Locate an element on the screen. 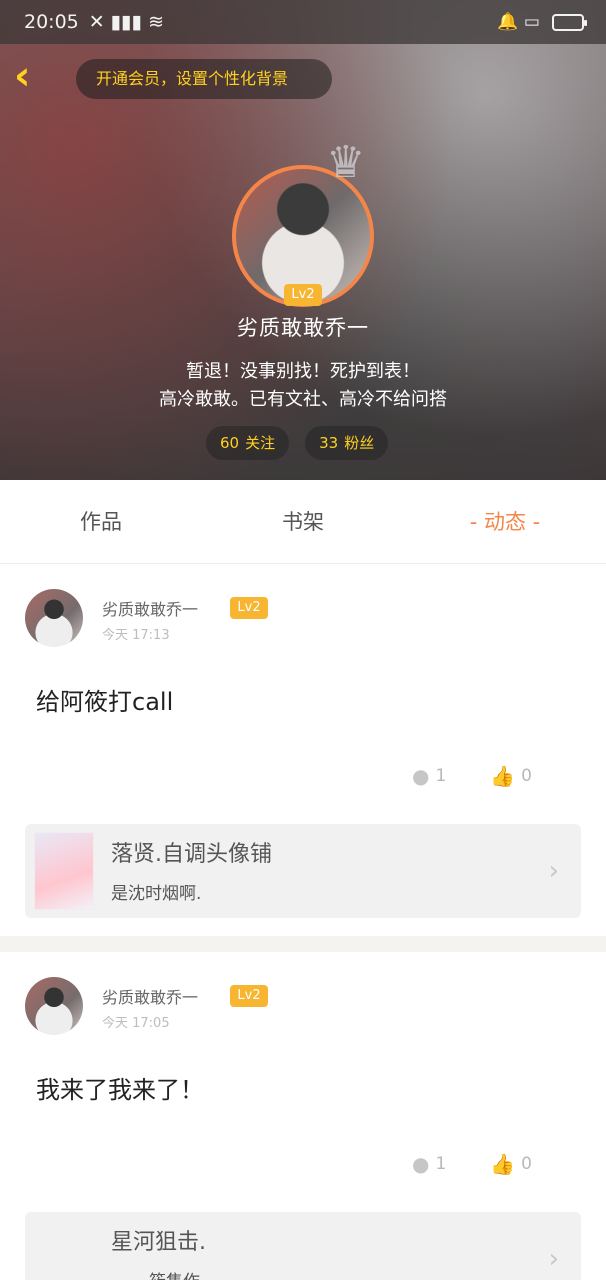 Image resolution: width=606 pixels, height=1280 pixels. bio-line-1: 暂退！没事别找！死护到表！ is located at coordinates (303, 371).